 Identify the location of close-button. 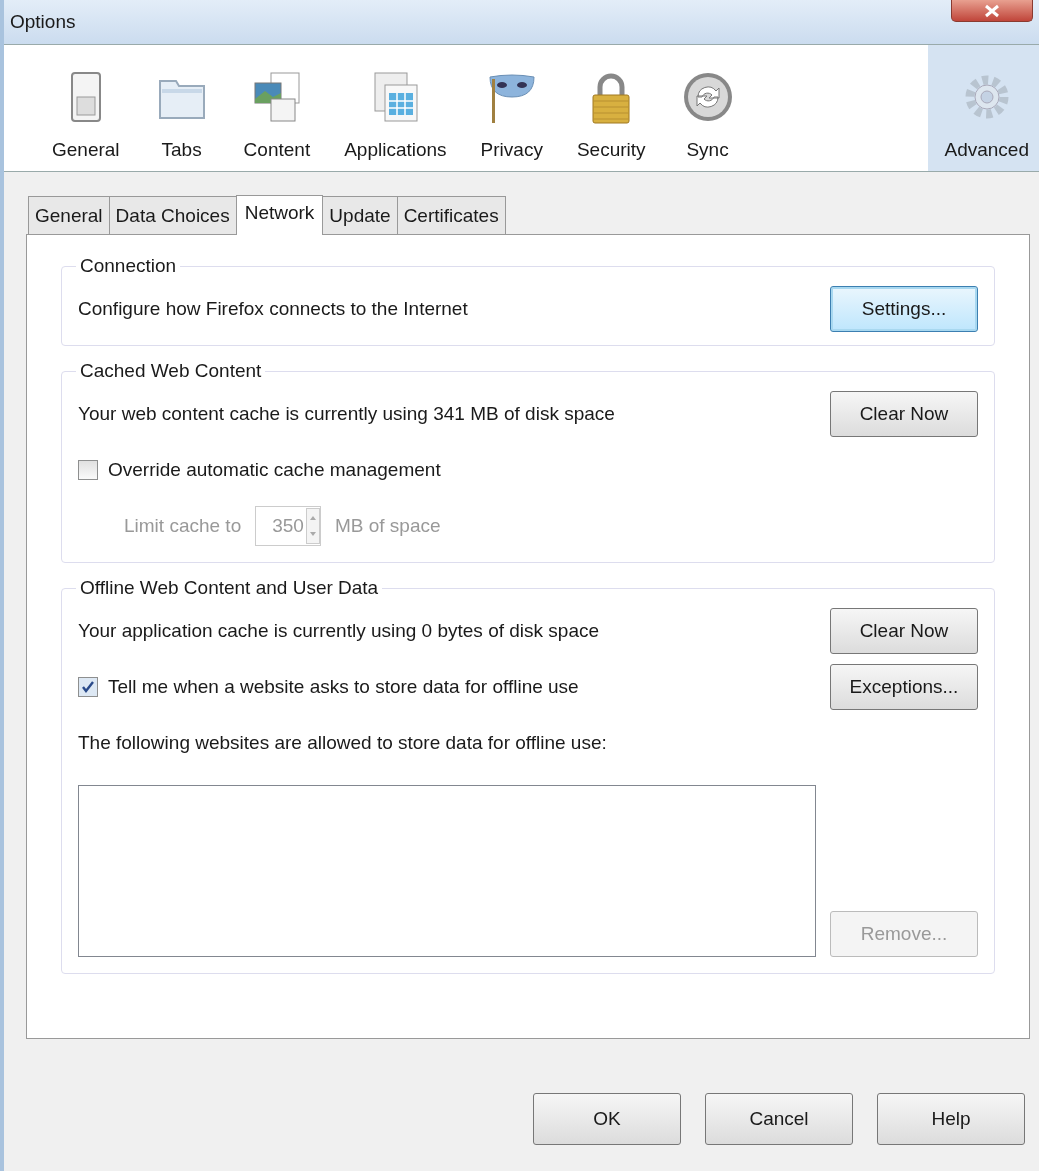
(992, 11).